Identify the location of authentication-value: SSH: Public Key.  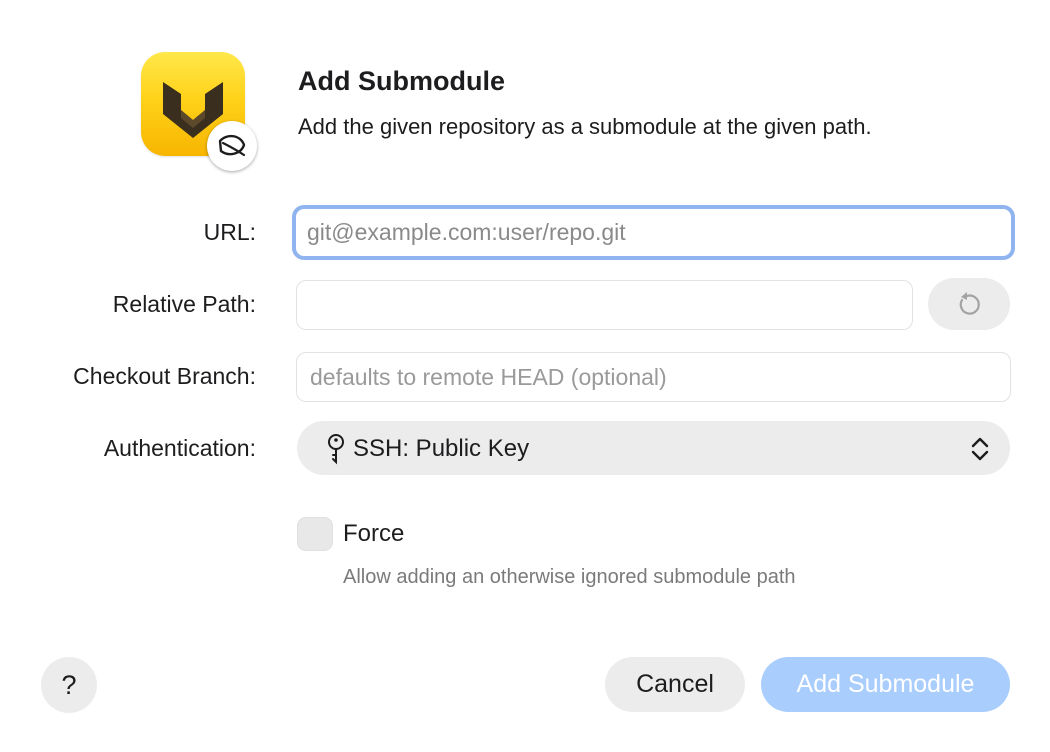
(441, 448).